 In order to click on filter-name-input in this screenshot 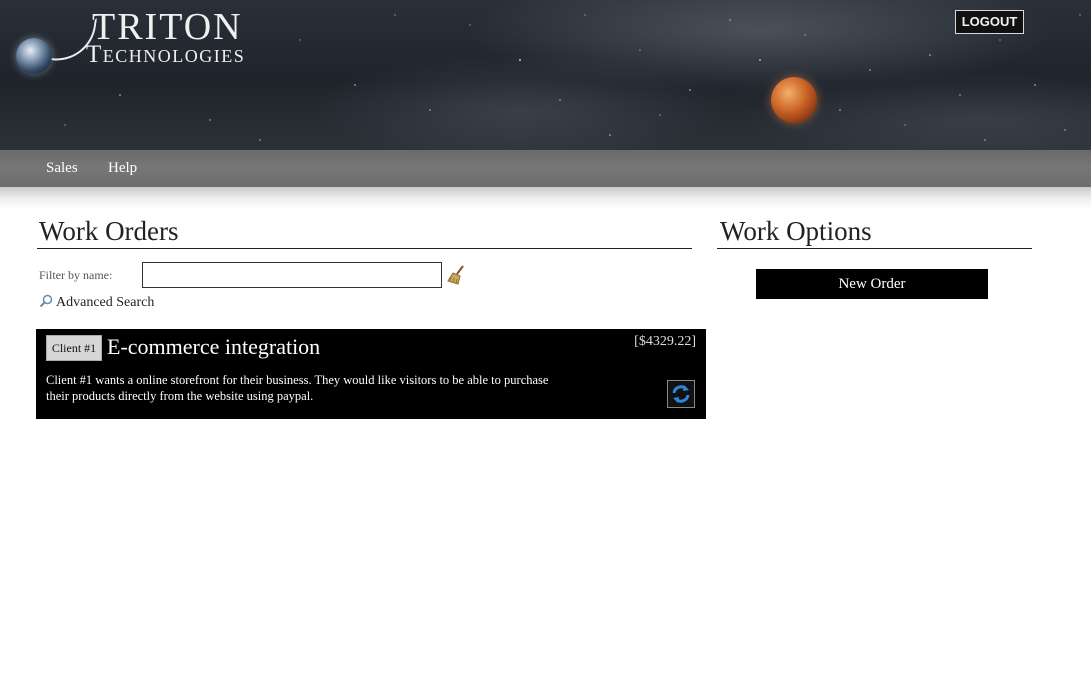, I will do `click(292, 275)`.